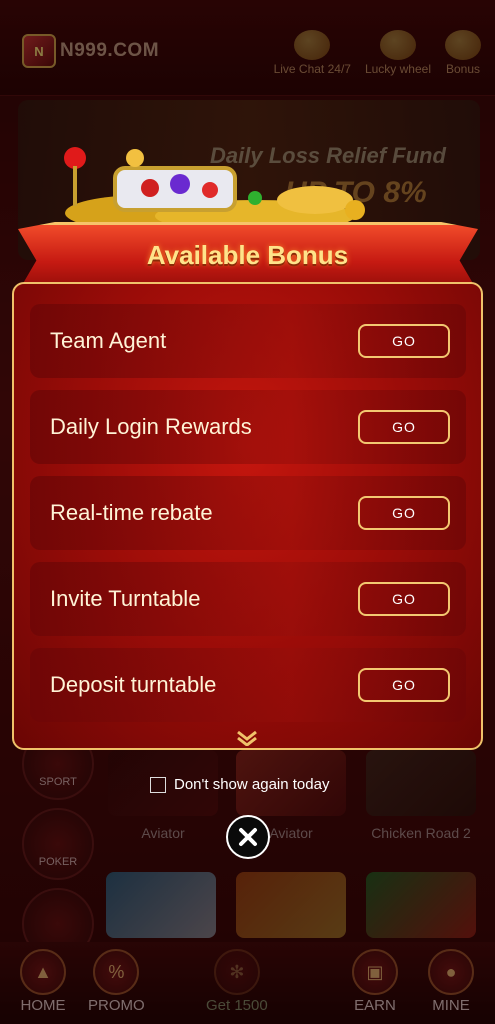 The width and height of the screenshot is (495, 1024). I want to click on bonus-row-deposit-turntable: Deposit turntable GO, so click(248, 685).